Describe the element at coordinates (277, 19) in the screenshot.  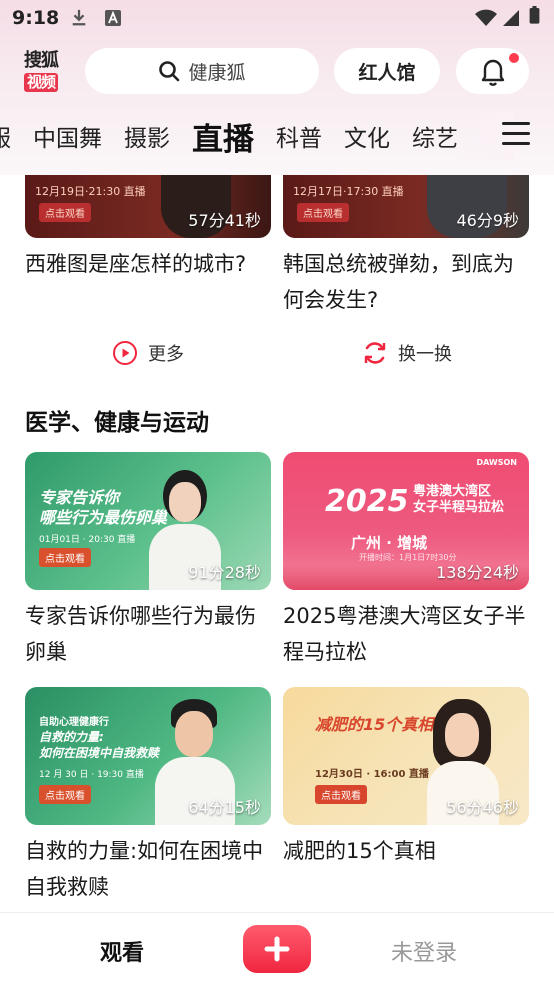
I see `status-bar: 9:18` at that location.